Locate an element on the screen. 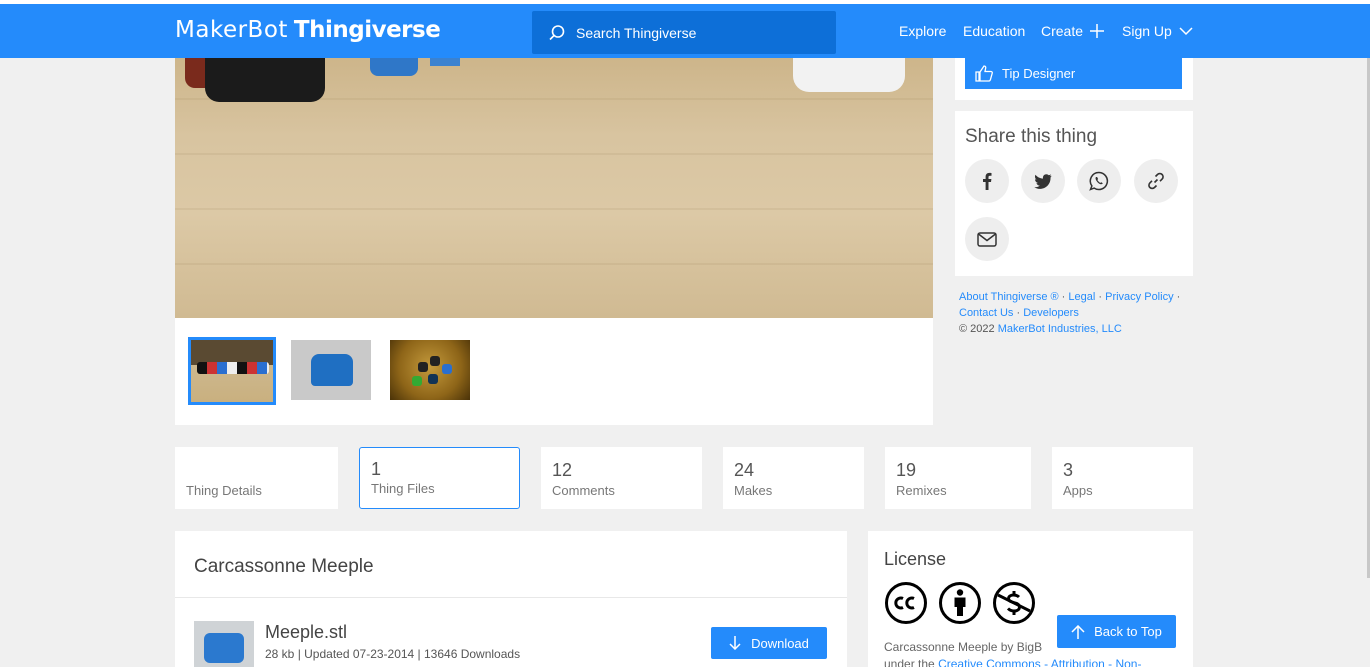  white-meeple-shape is located at coordinates (849, 75).